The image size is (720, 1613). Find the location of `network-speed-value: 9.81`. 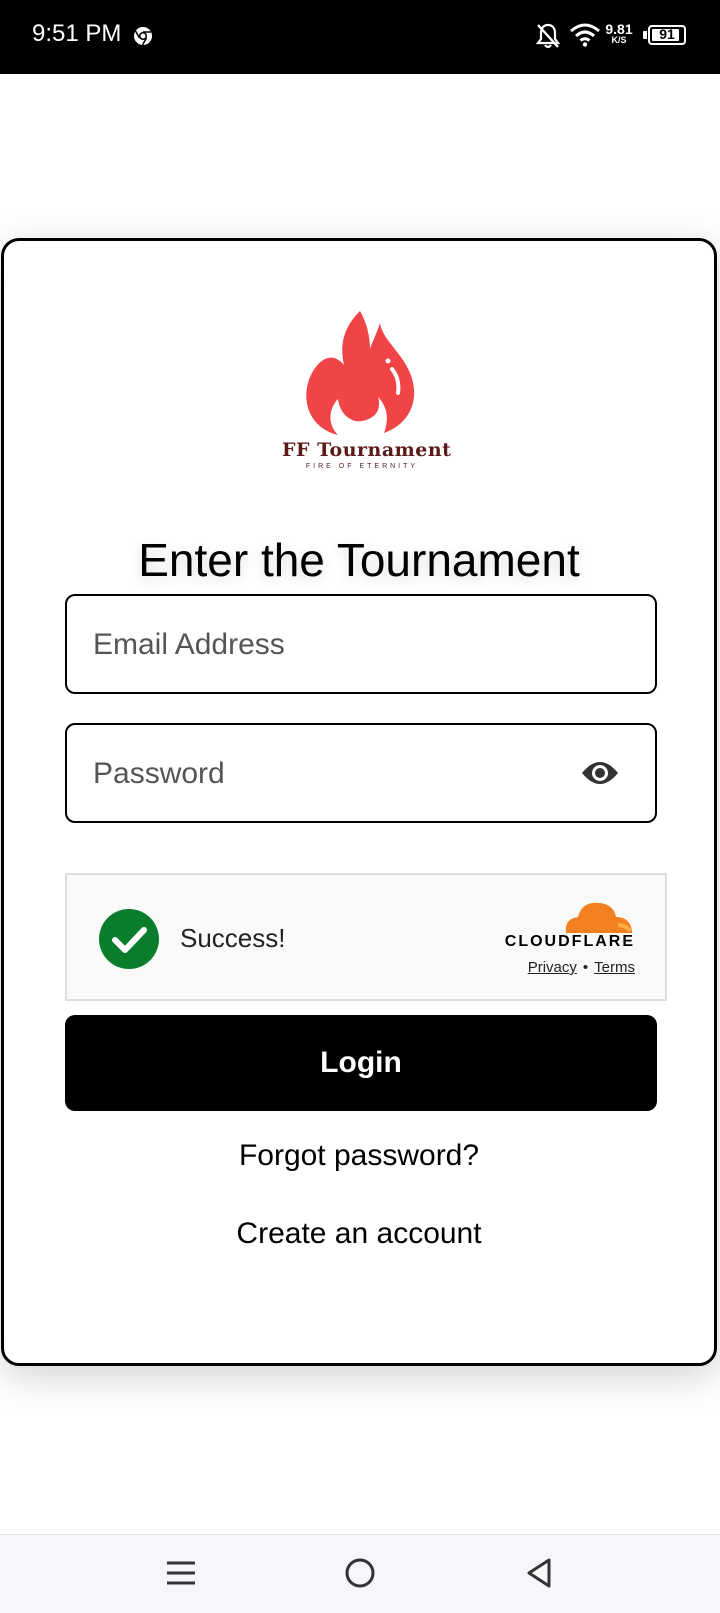

network-speed-value: 9.81 is located at coordinates (619, 29).